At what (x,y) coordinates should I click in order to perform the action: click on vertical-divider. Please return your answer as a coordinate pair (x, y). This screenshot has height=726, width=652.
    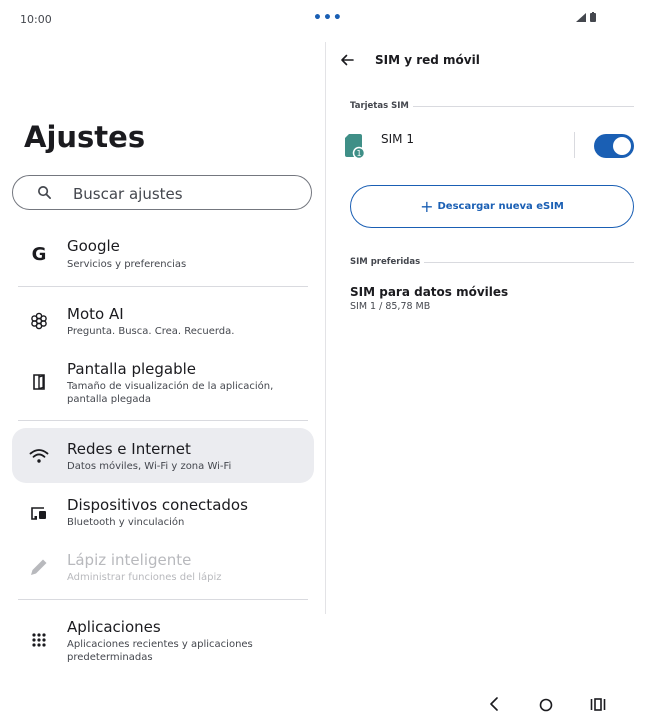
    Looking at the image, I should click on (574, 145).